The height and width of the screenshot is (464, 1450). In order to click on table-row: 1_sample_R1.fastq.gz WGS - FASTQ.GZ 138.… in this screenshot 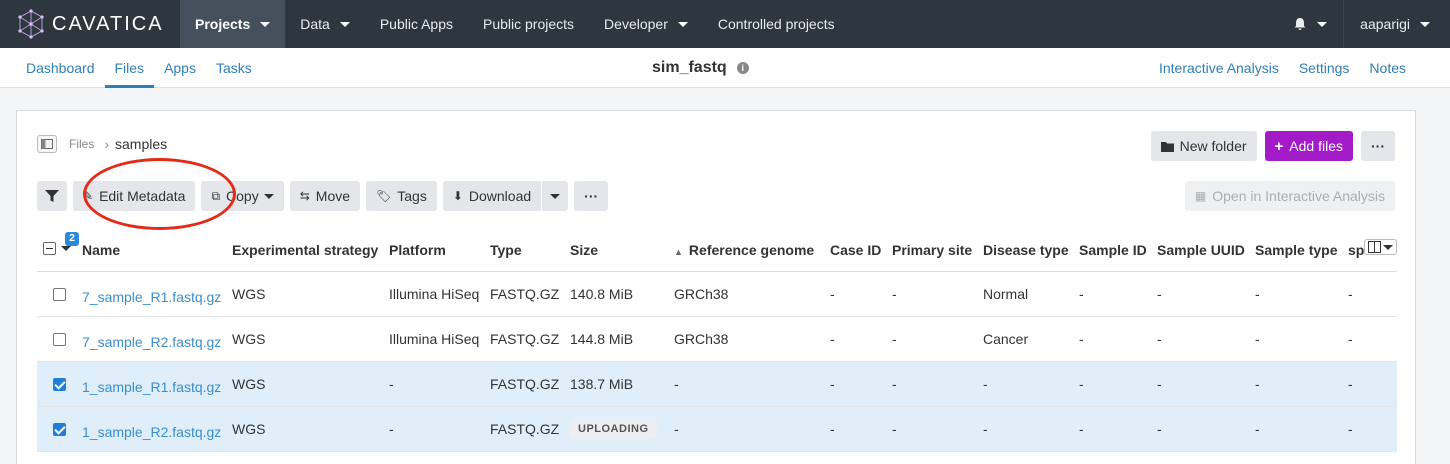, I will do `click(717, 384)`.